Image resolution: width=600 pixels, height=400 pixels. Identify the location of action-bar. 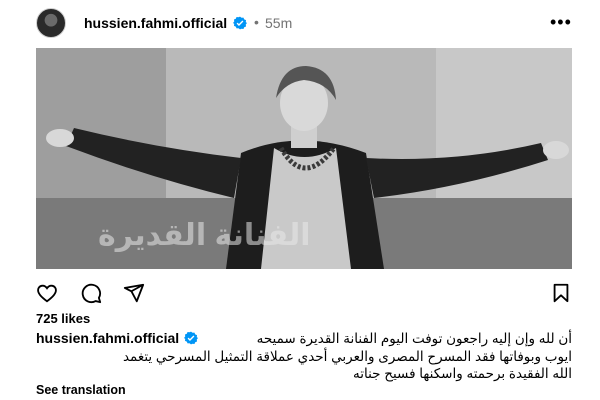
(306, 293).